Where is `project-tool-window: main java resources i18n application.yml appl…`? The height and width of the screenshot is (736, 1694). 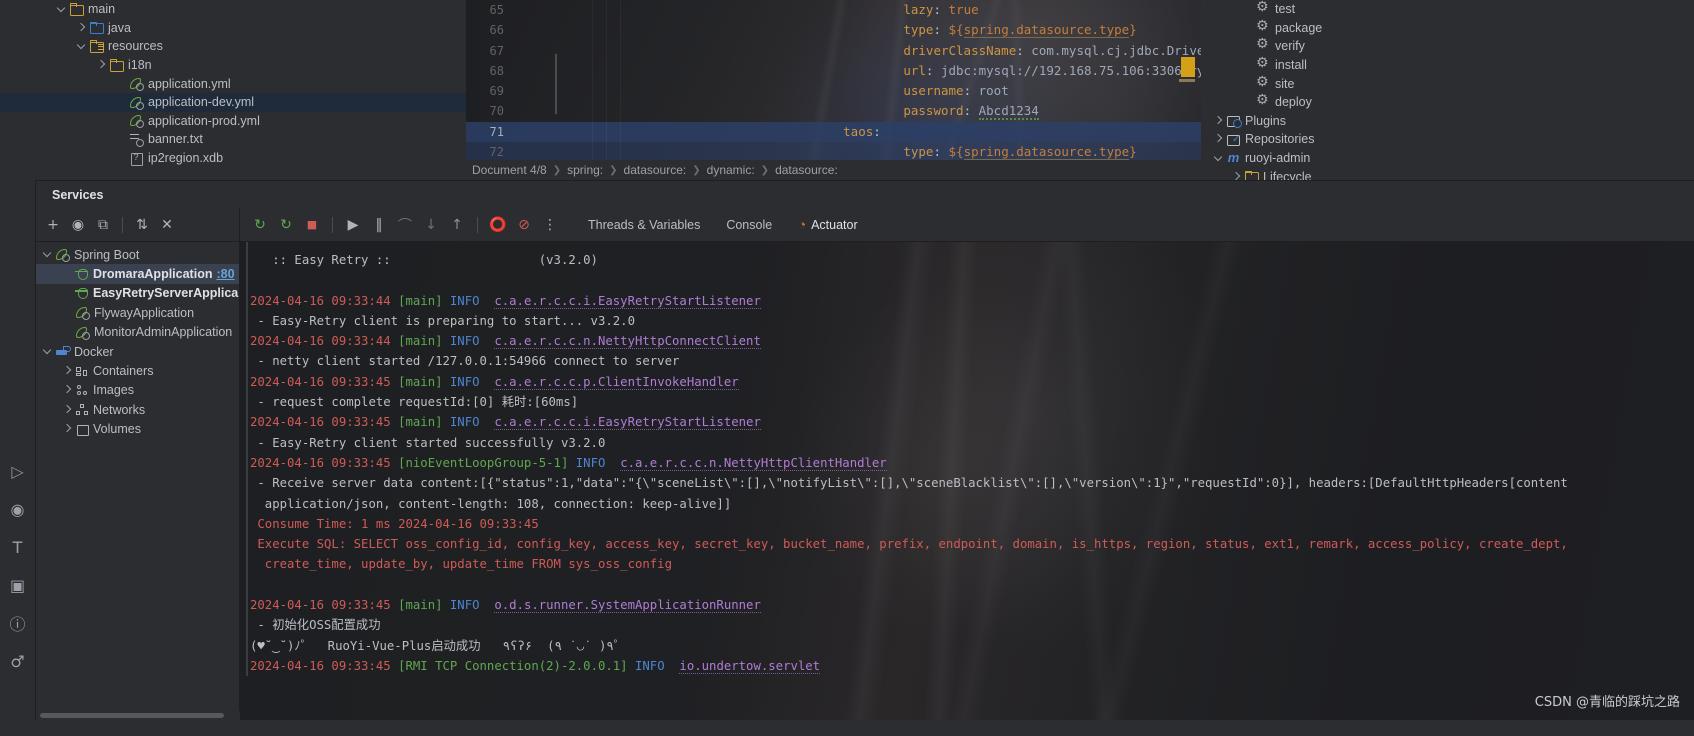 project-tool-window: main java resources i18n application.yml appl… is located at coordinates (233, 90).